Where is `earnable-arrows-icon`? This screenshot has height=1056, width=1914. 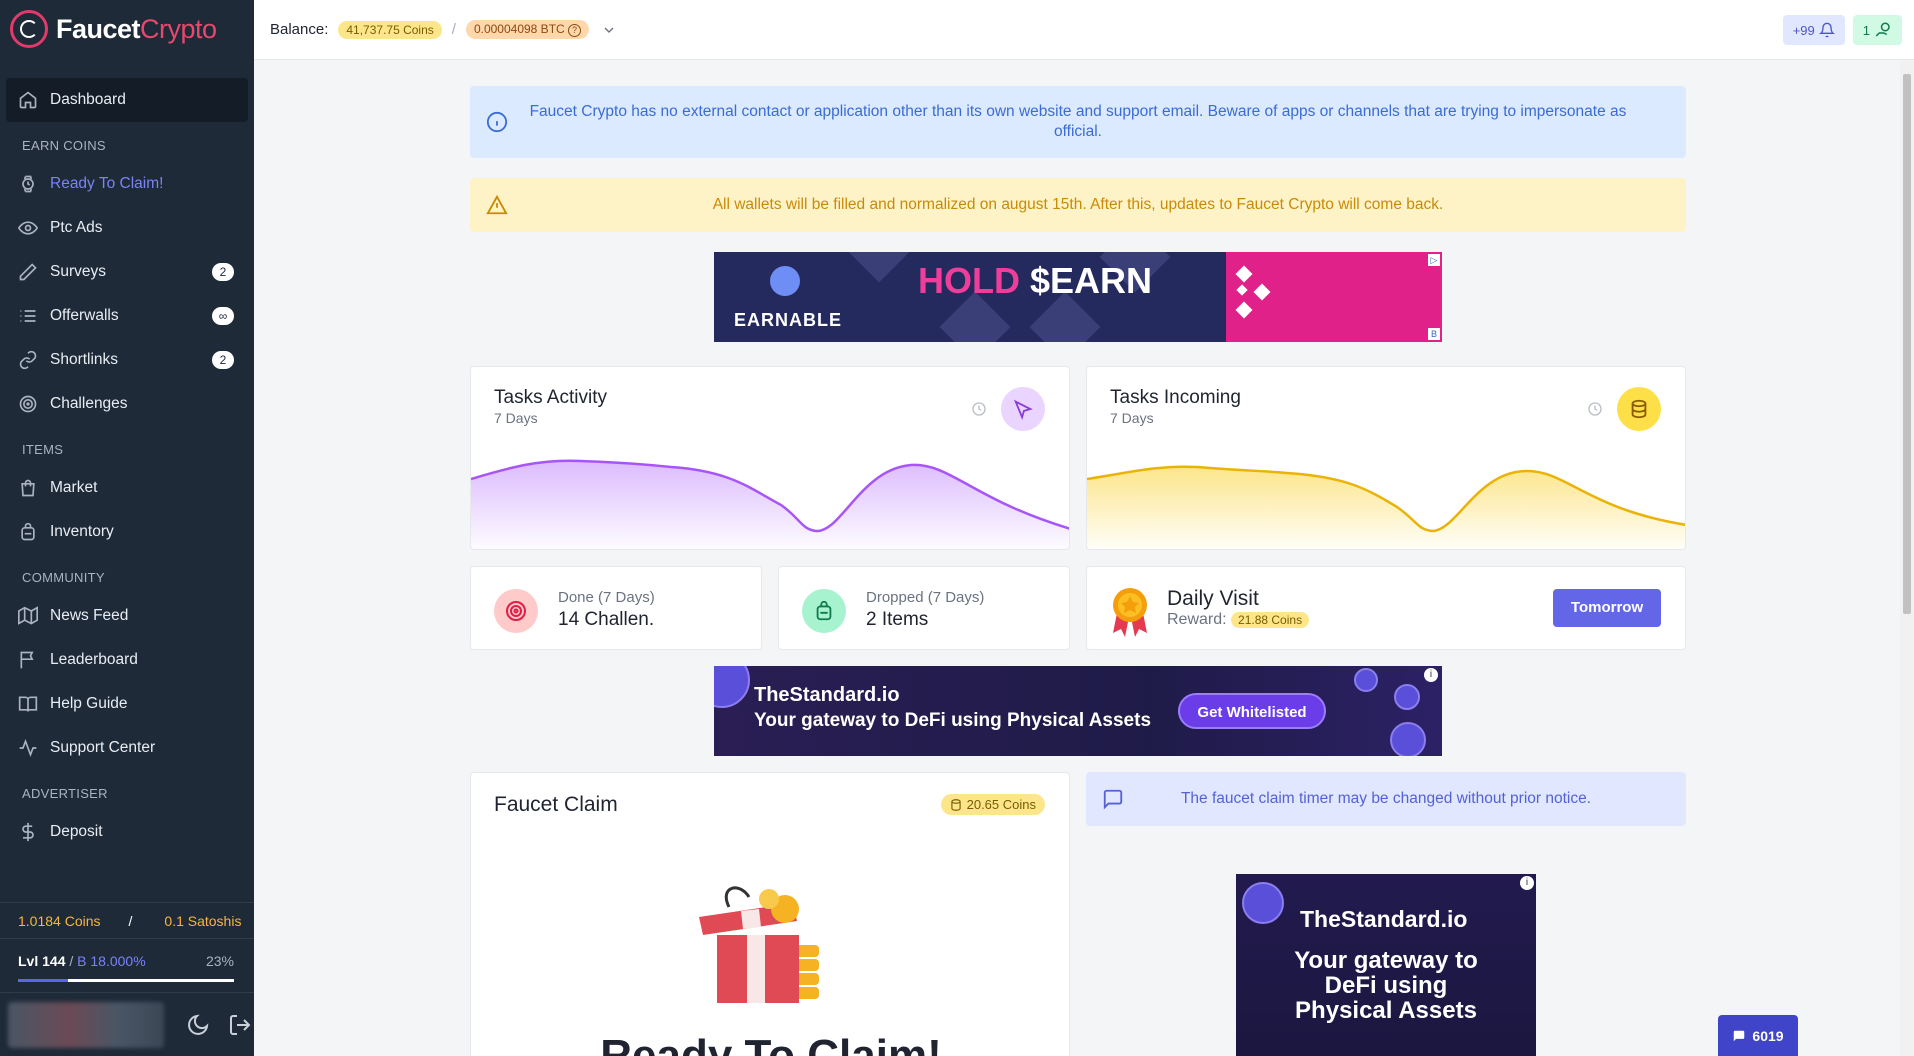
earnable-arrows-icon is located at coordinates (1253, 292).